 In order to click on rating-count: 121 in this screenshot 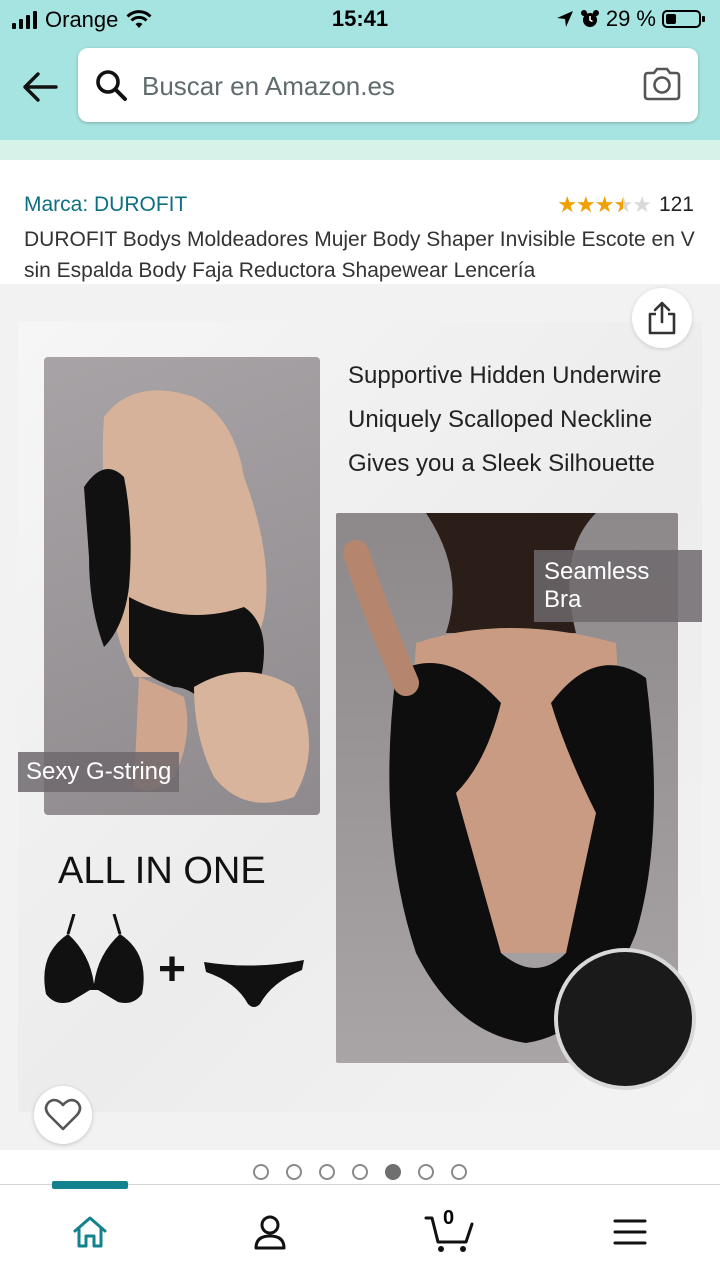, I will do `click(676, 204)`.